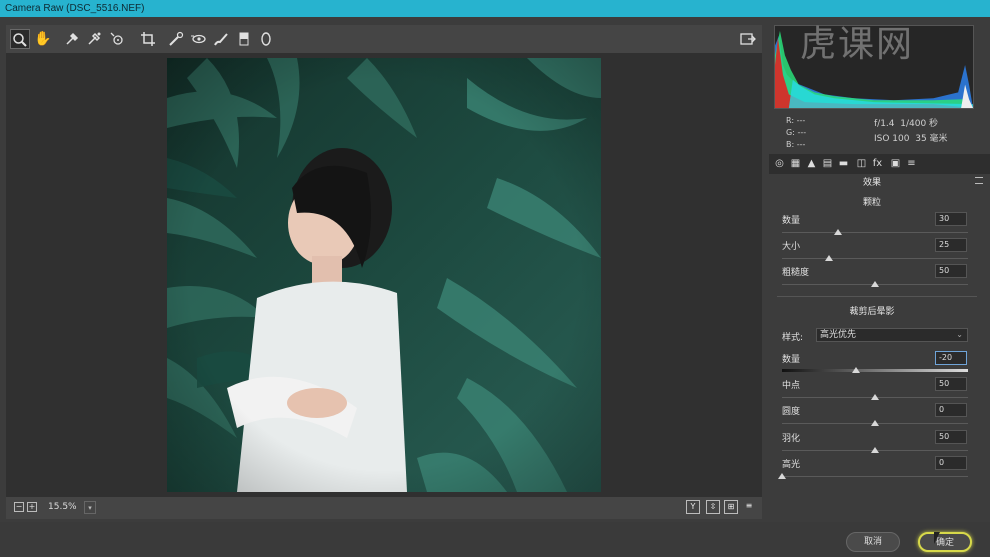 This screenshot has width=990, height=557. Describe the element at coordinates (790, 120) in the screenshot. I see `r-label: R:` at that location.